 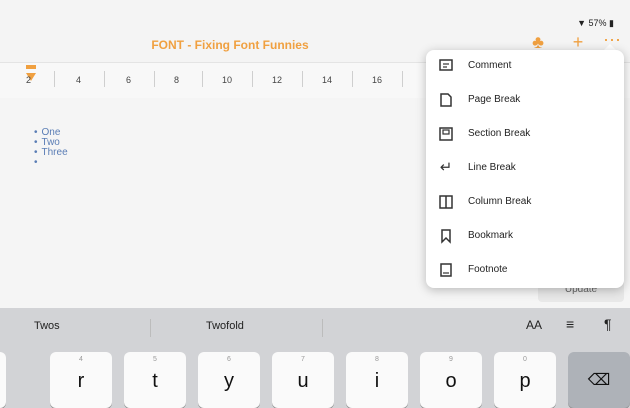 I want to click on menu-item-label: Section Break, so click(x=499, y=133).